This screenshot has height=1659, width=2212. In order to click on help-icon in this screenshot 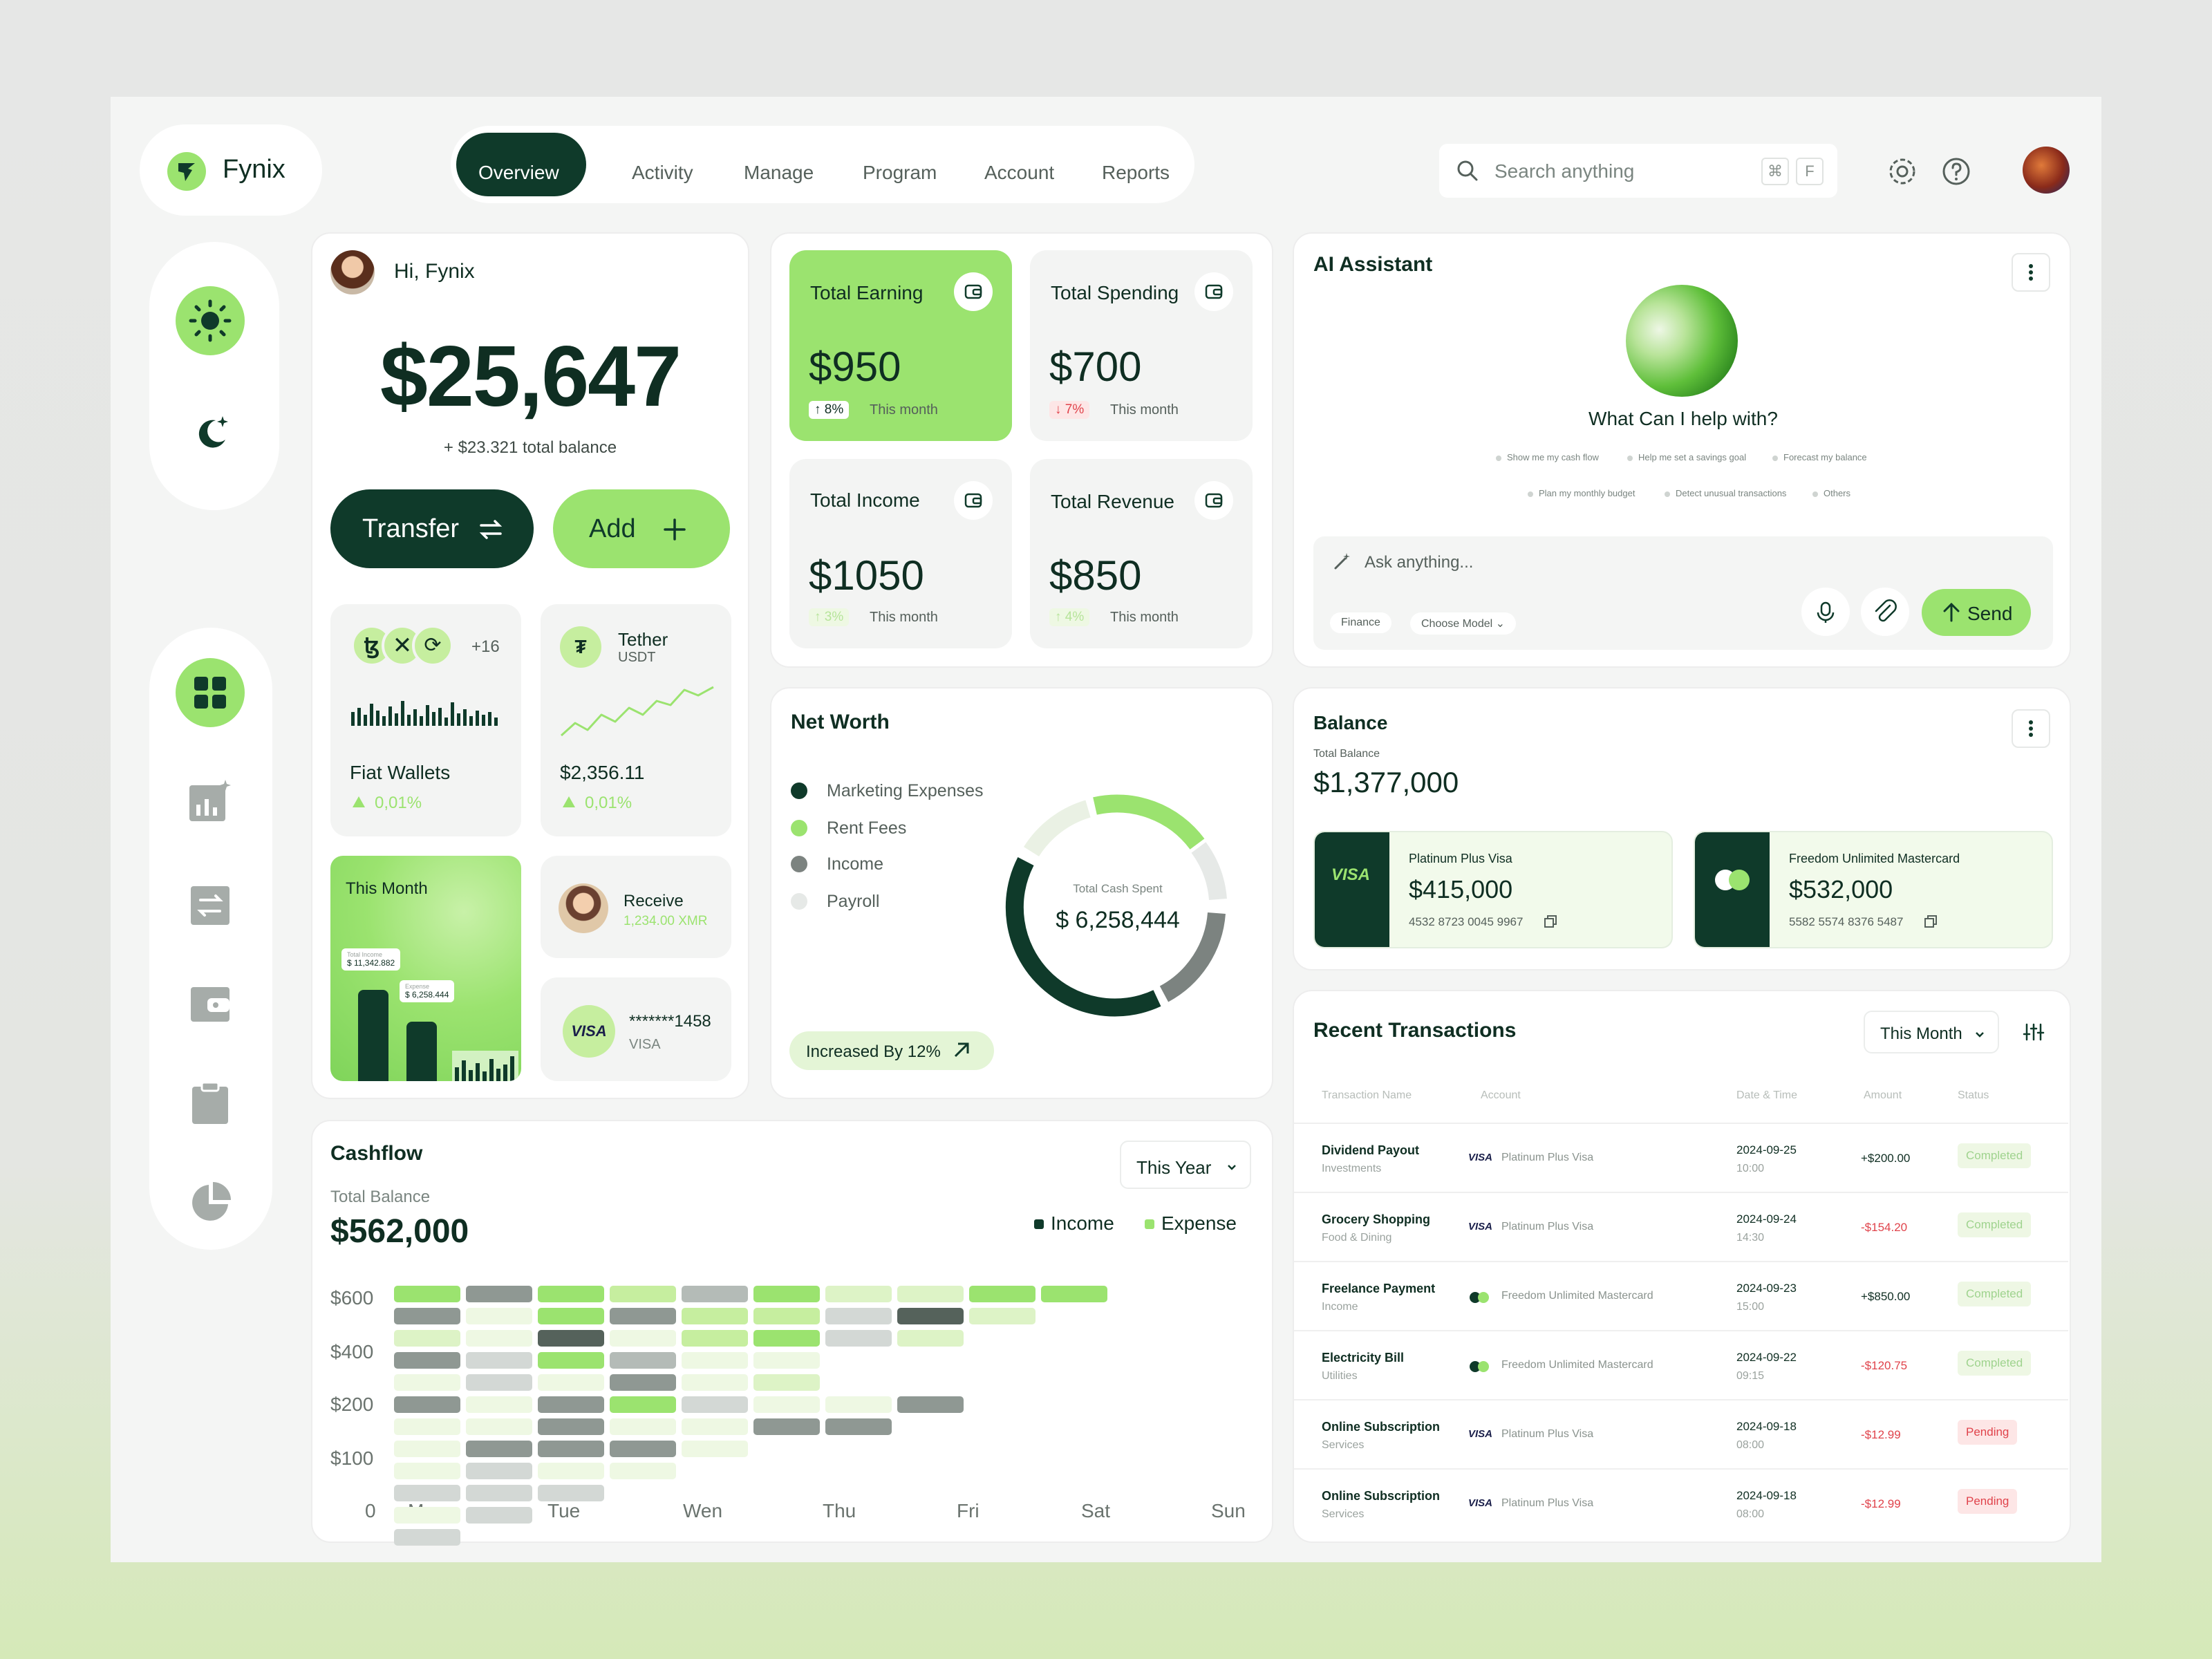, I will do `click(1957, 171)`.